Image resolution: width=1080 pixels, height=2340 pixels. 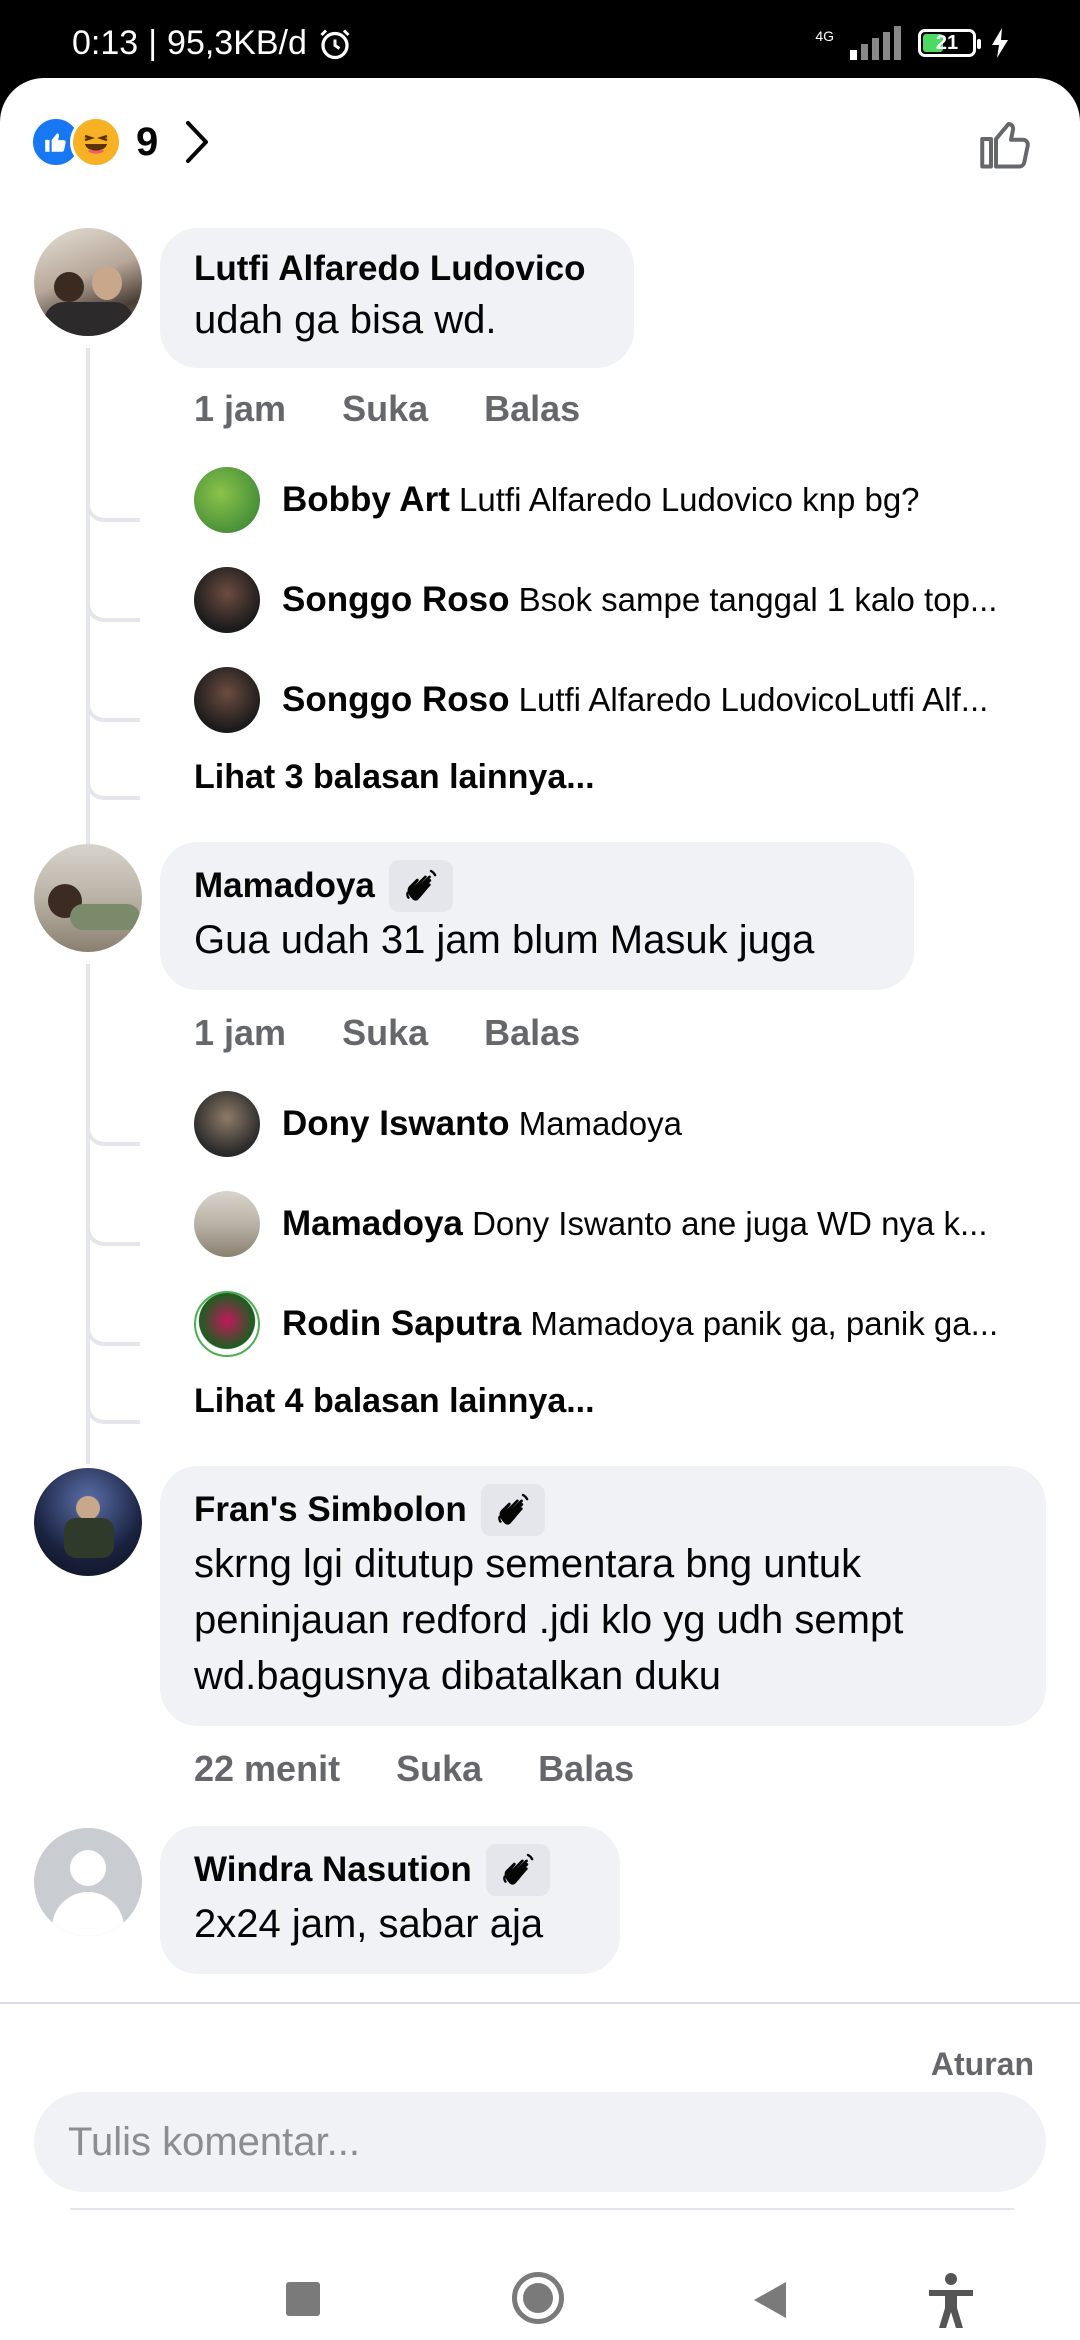 I want to click on reaction-count: 9, so click(x=147, y=141).